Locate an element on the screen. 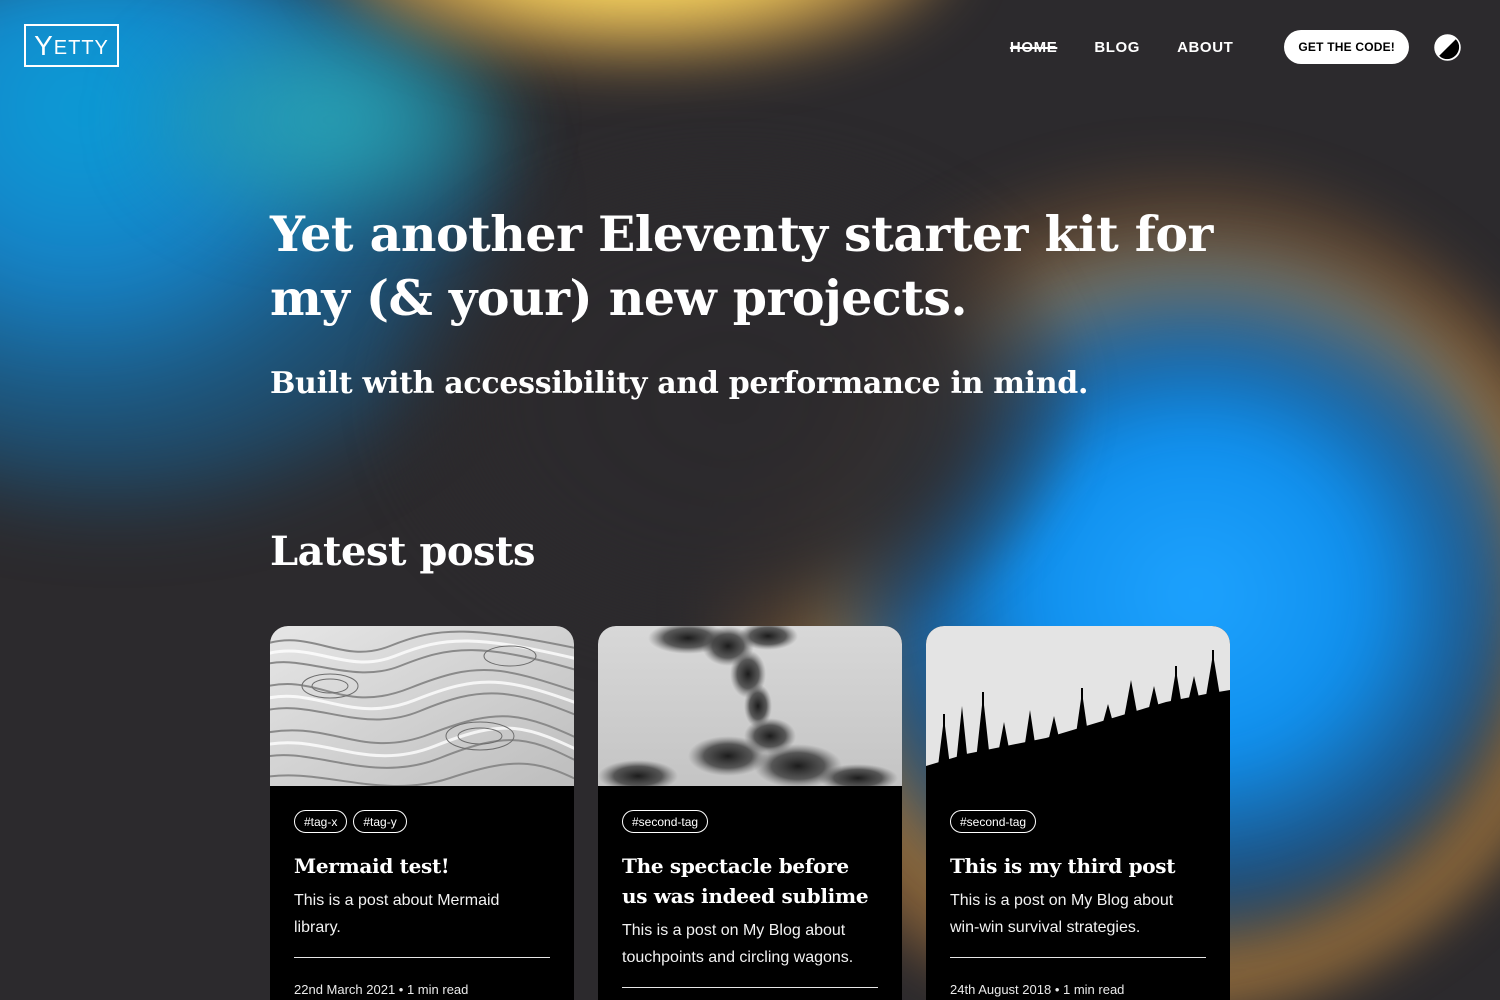 The image size is (1500, 1000). nav-home: HOME is located at coordinates (1033, 47).